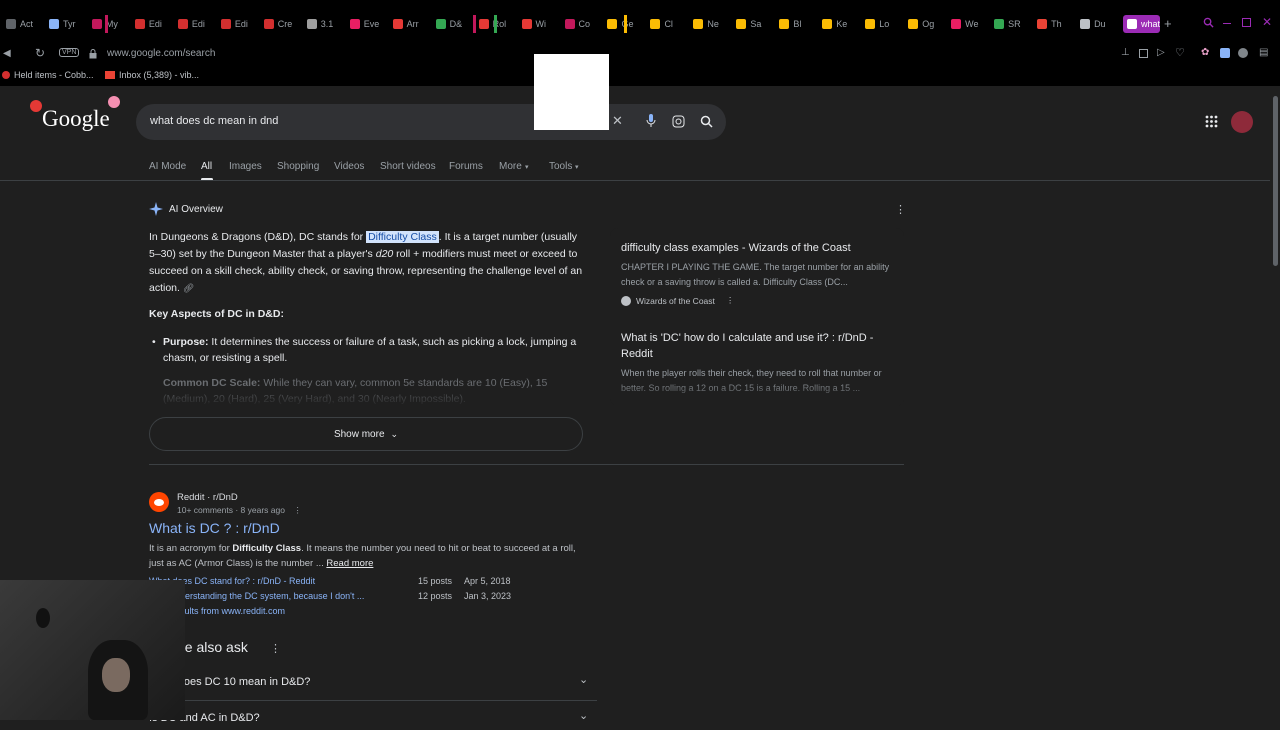 This screenshot has width=1280, height=730. What do you see at coordinates (1012, 24) in the screenshot?
I see `browser-tab: SR` at bounding box center [1012, 24].